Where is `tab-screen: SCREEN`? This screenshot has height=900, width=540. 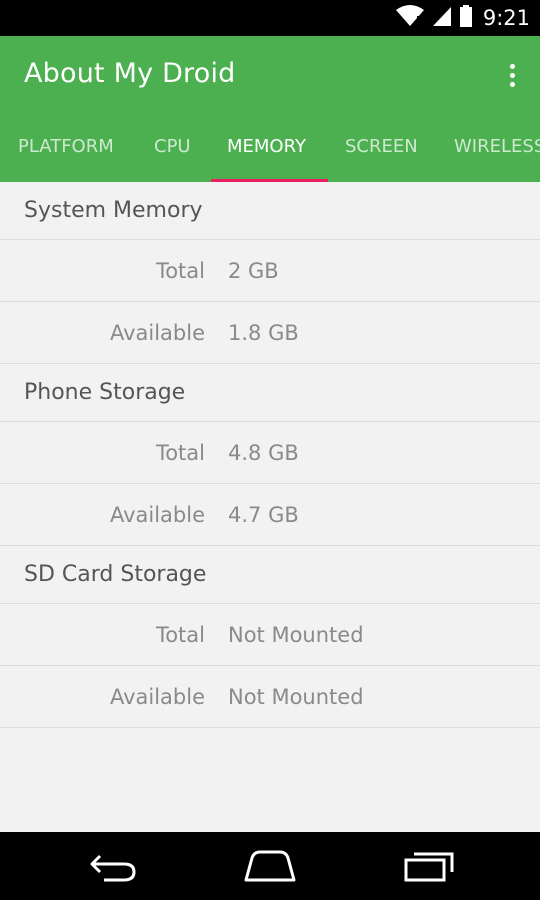
tab-screen: SCREEN is located at coordinates (381, 156).